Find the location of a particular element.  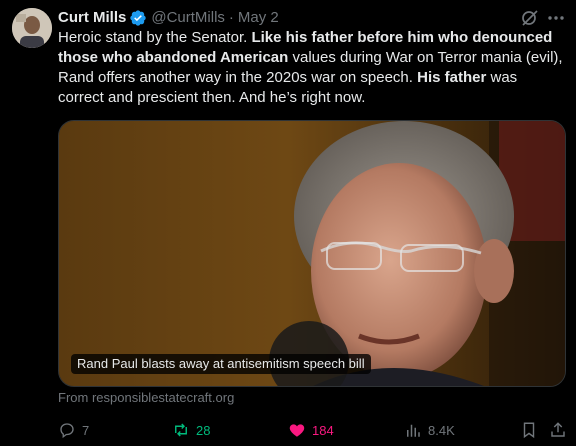

action-bar: 7 28 184 8.4K is located at coordinates (314, 430).